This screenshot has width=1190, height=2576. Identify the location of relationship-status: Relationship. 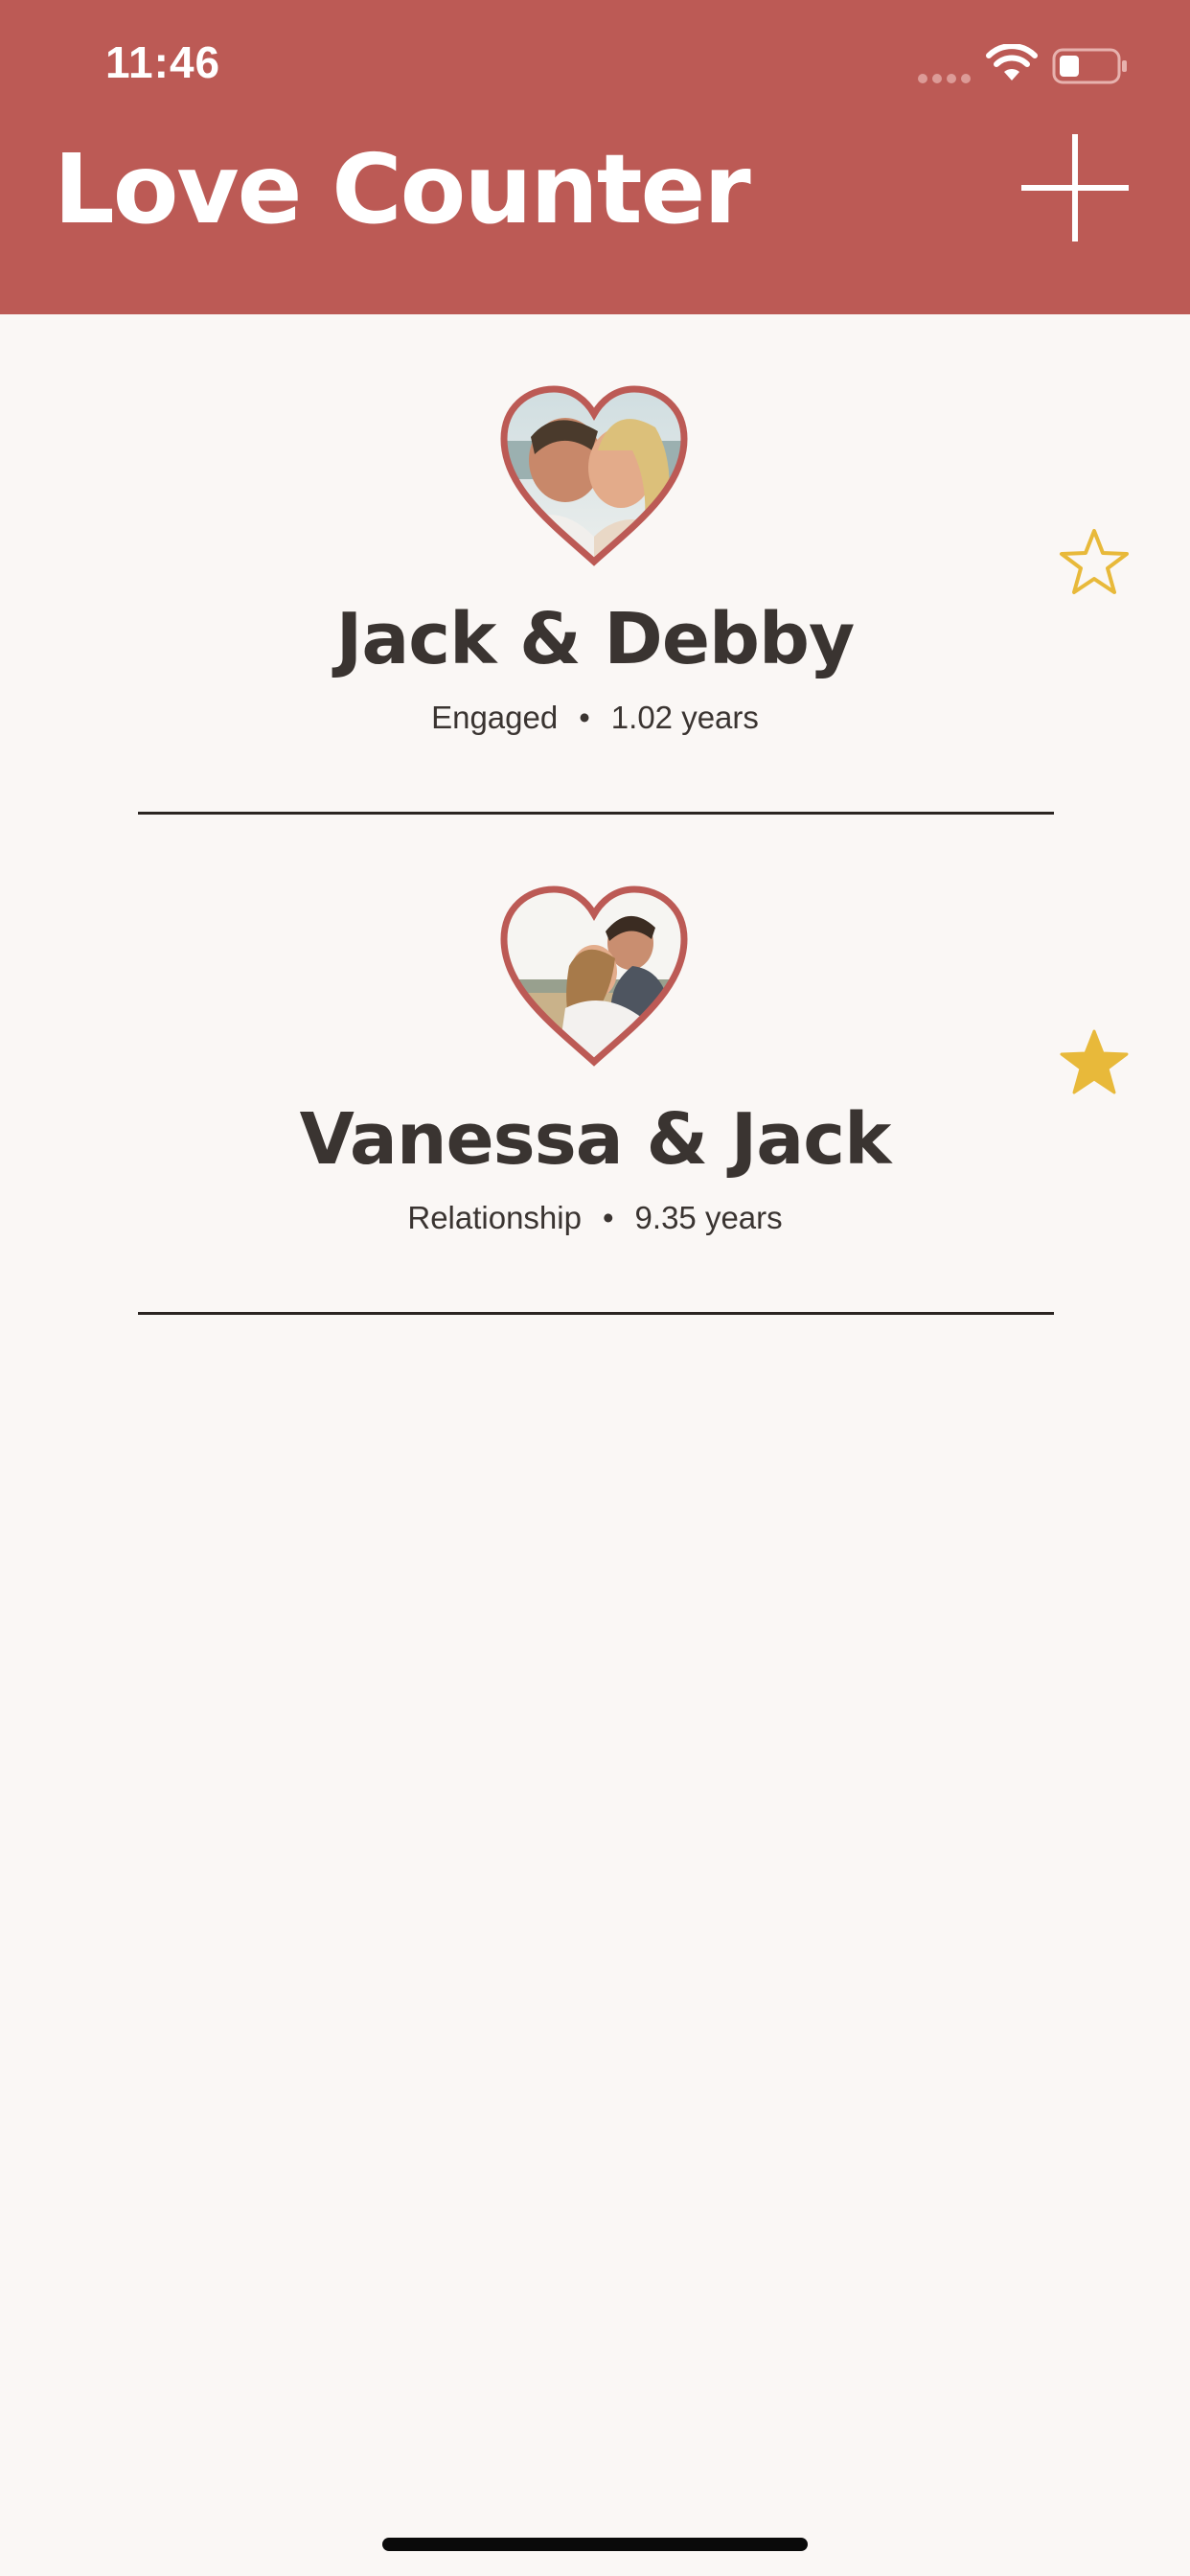
(495, 1217).